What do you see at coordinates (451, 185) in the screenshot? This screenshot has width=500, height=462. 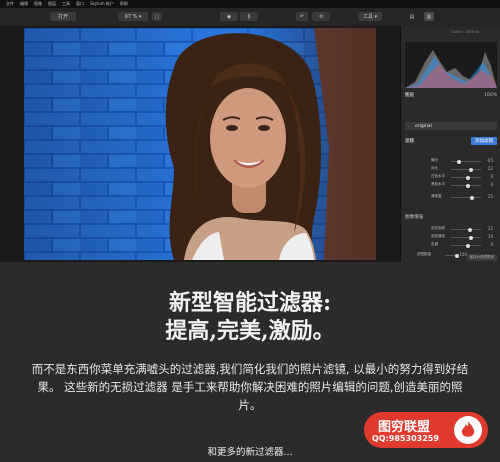 I see `slider-row: 黑色水平 0` at bounding box center [451, 185].